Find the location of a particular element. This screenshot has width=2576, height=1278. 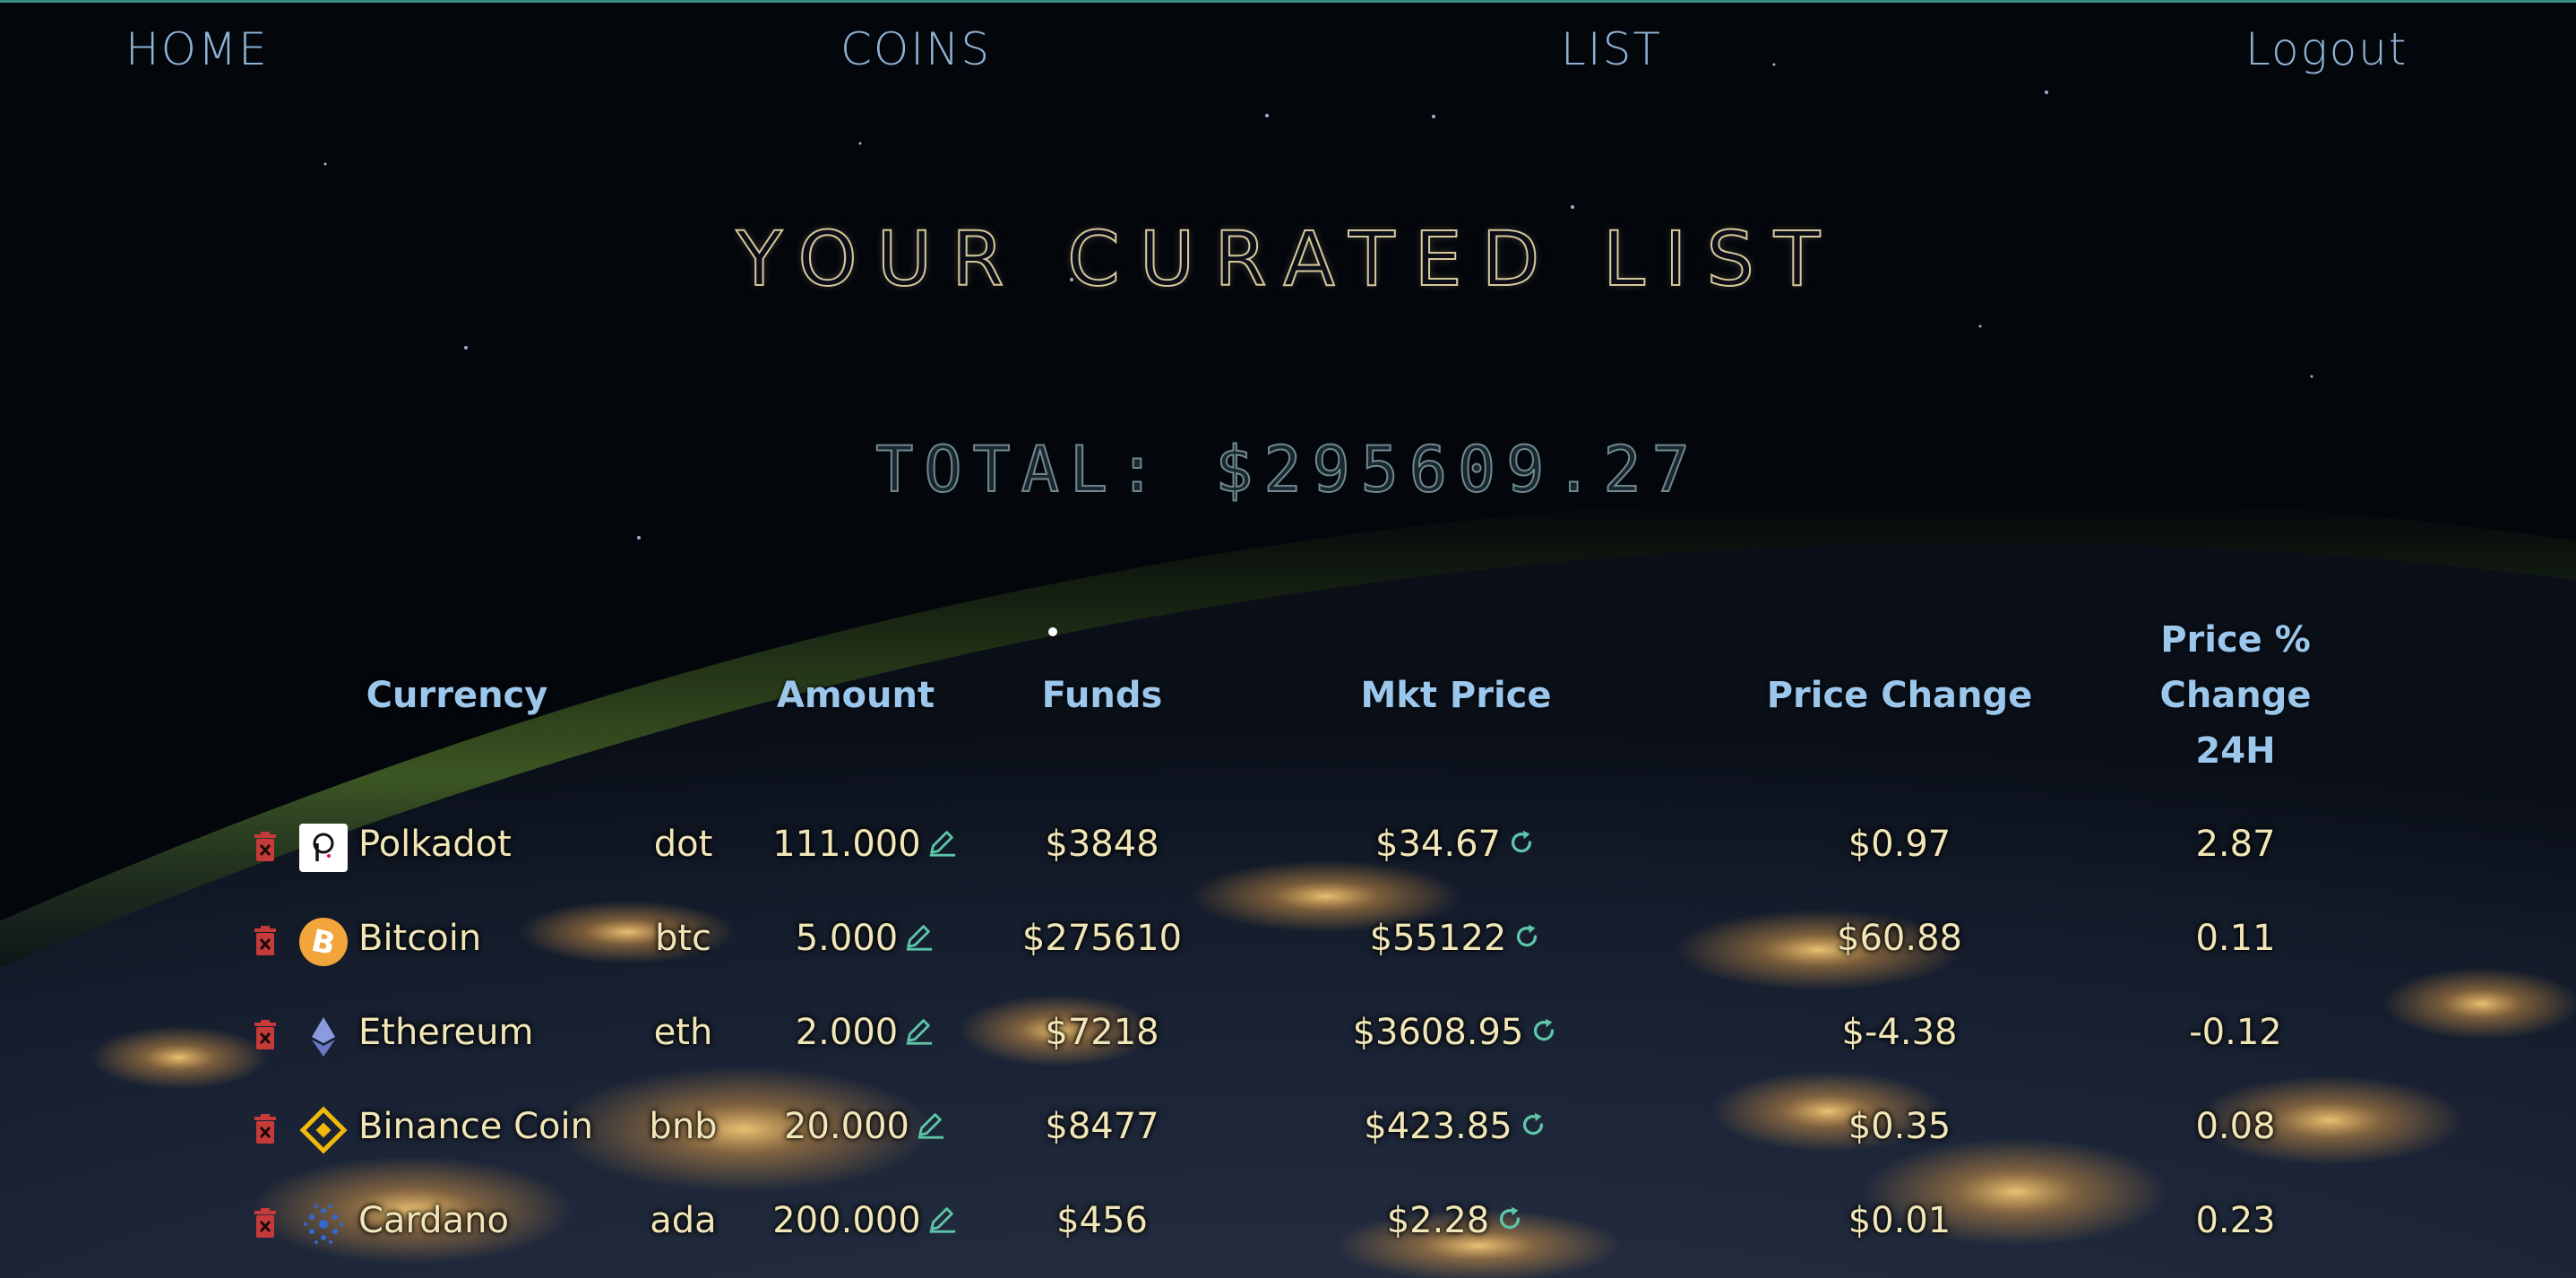

header-funds: Funds is located at coordinates (1102, 695).